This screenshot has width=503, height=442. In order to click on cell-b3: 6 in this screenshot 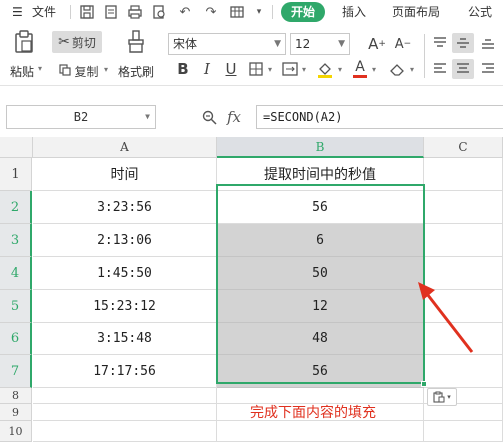, I will do `click(320, 240)`.